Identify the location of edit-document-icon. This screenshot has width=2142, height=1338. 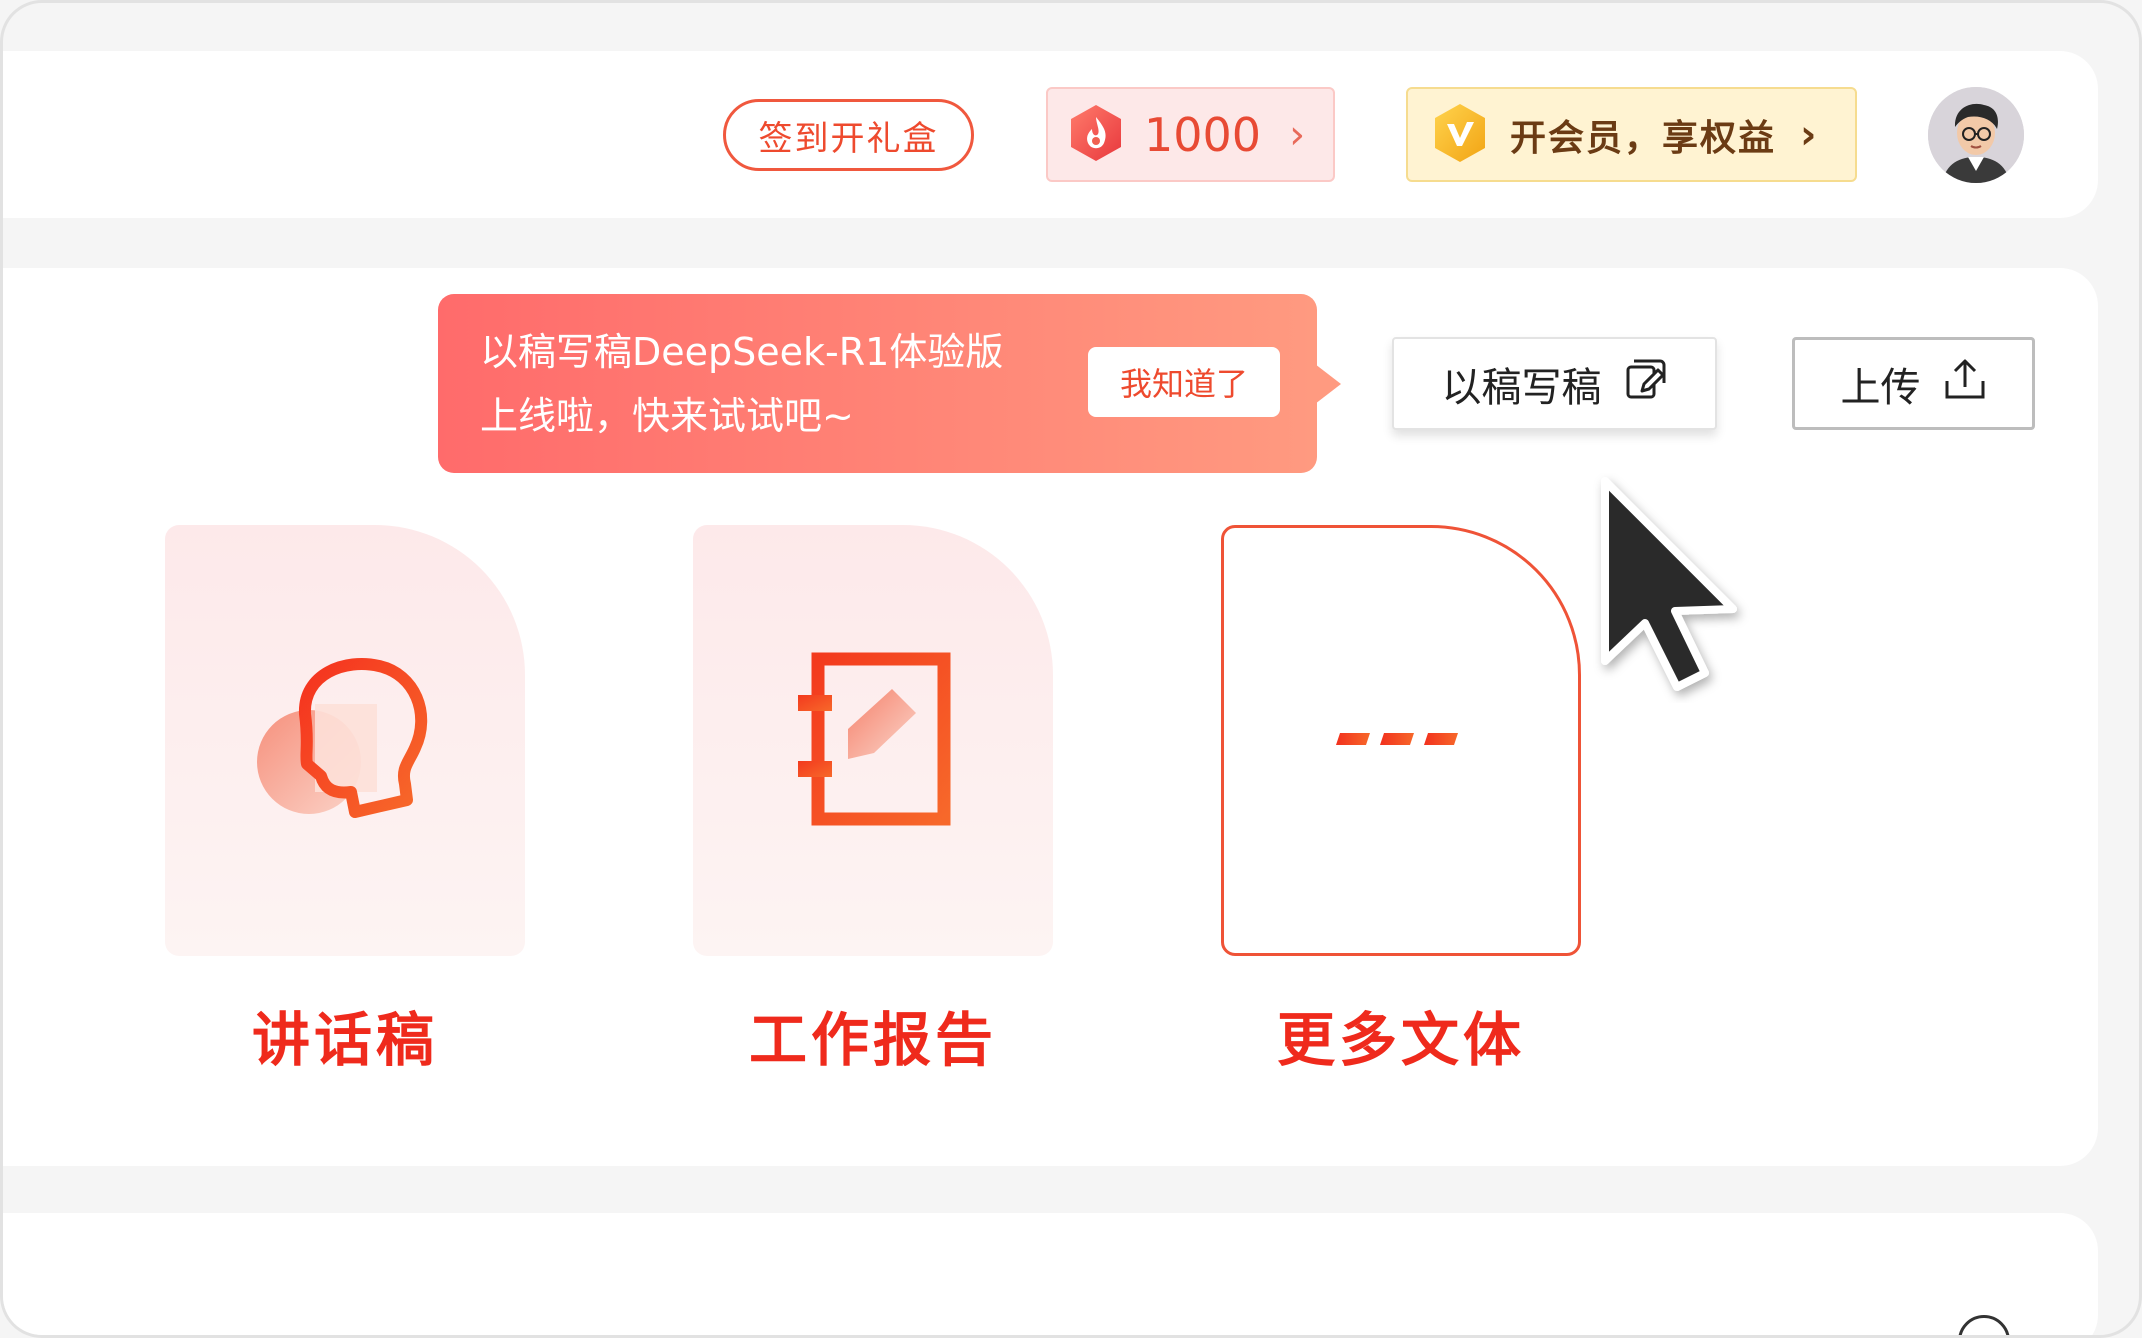
(1646, 384).